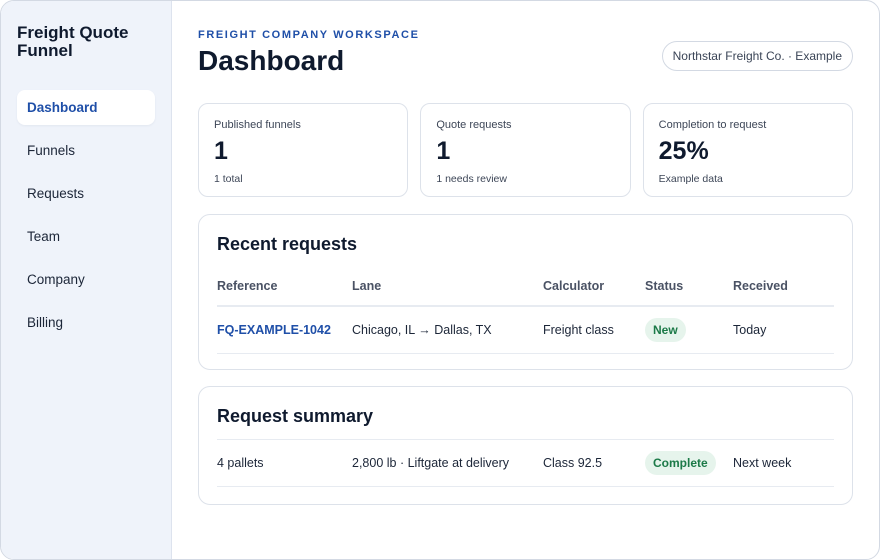 Image resolution: width=880 pixels, height=560 pixels. I want to click on column-header-lane: Lane, so click(367, 286).